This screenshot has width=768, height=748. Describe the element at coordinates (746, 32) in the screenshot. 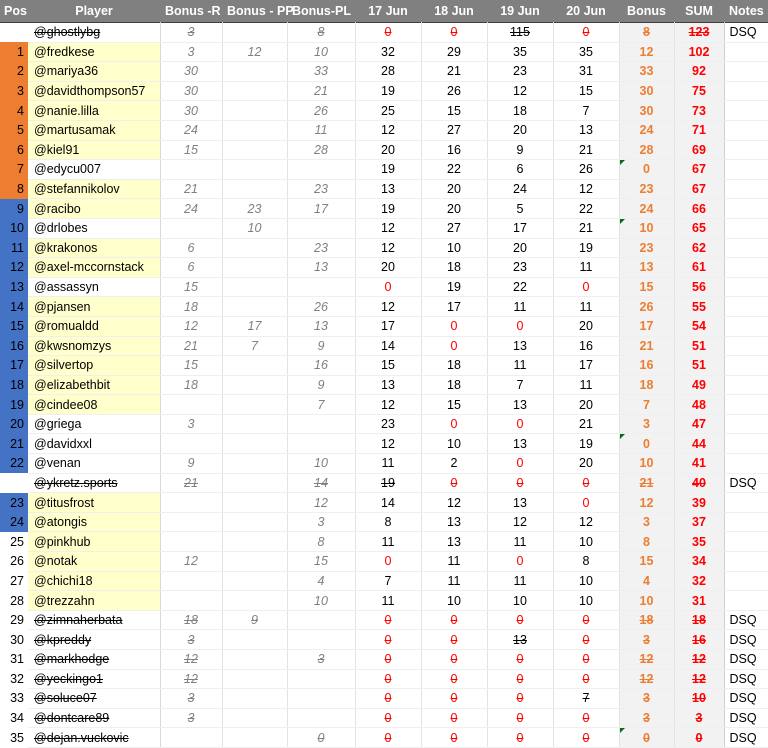

I see `cell-notes: DSQ` at that location.